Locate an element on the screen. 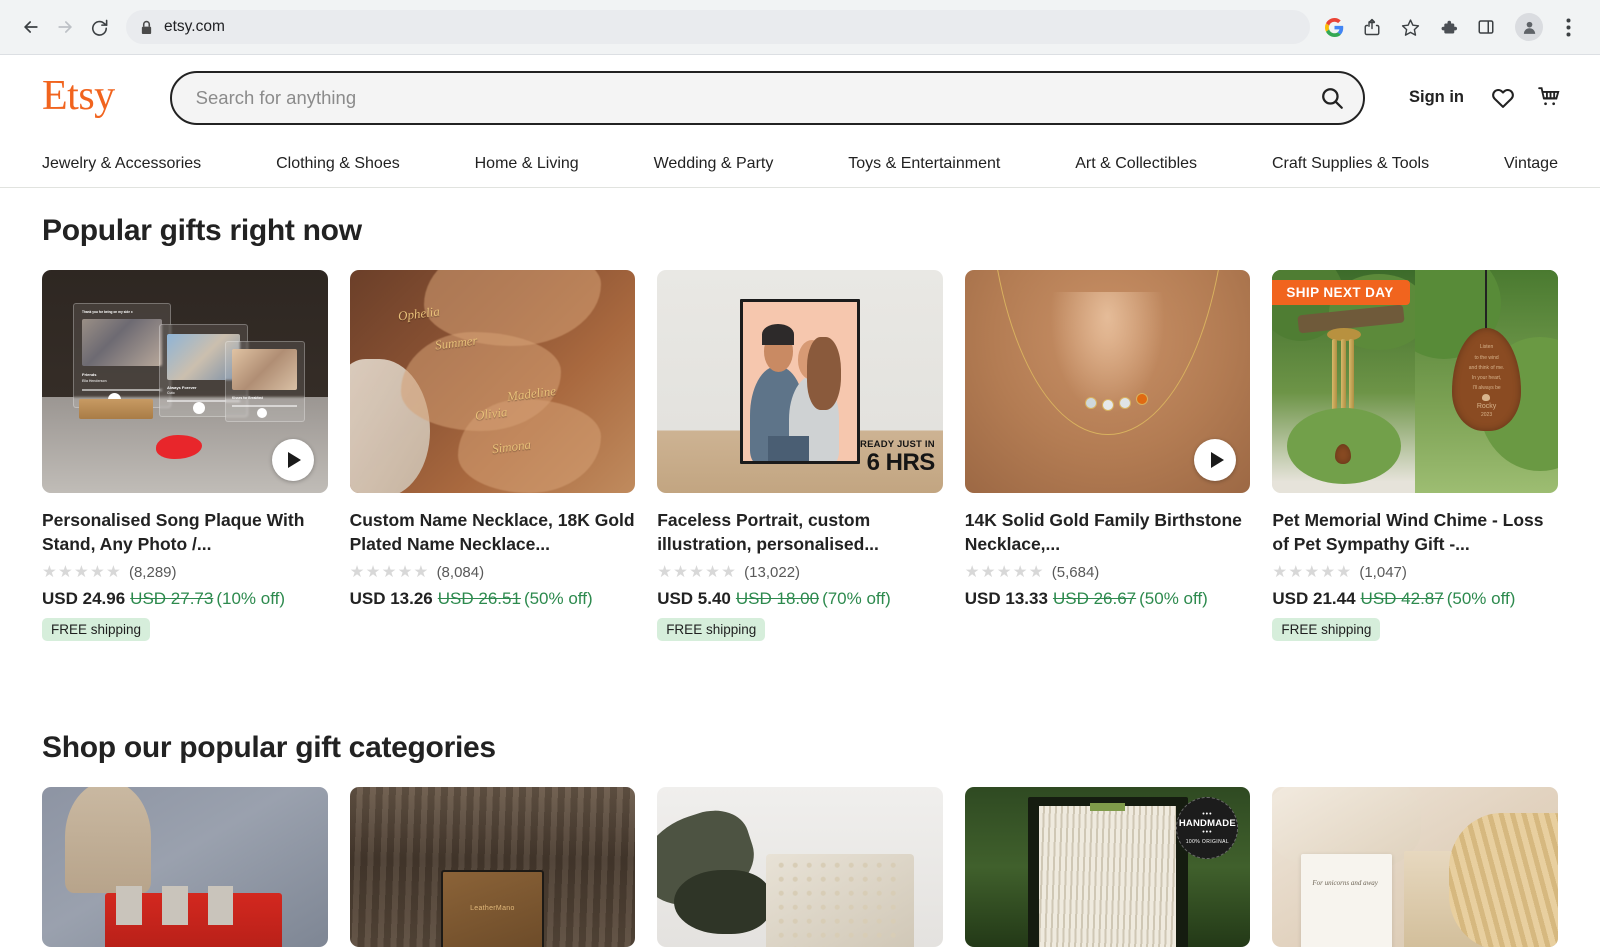 This screenshot has height=948, width=1600. etsy-logo: Etsy is located at coordinates (78, 98).